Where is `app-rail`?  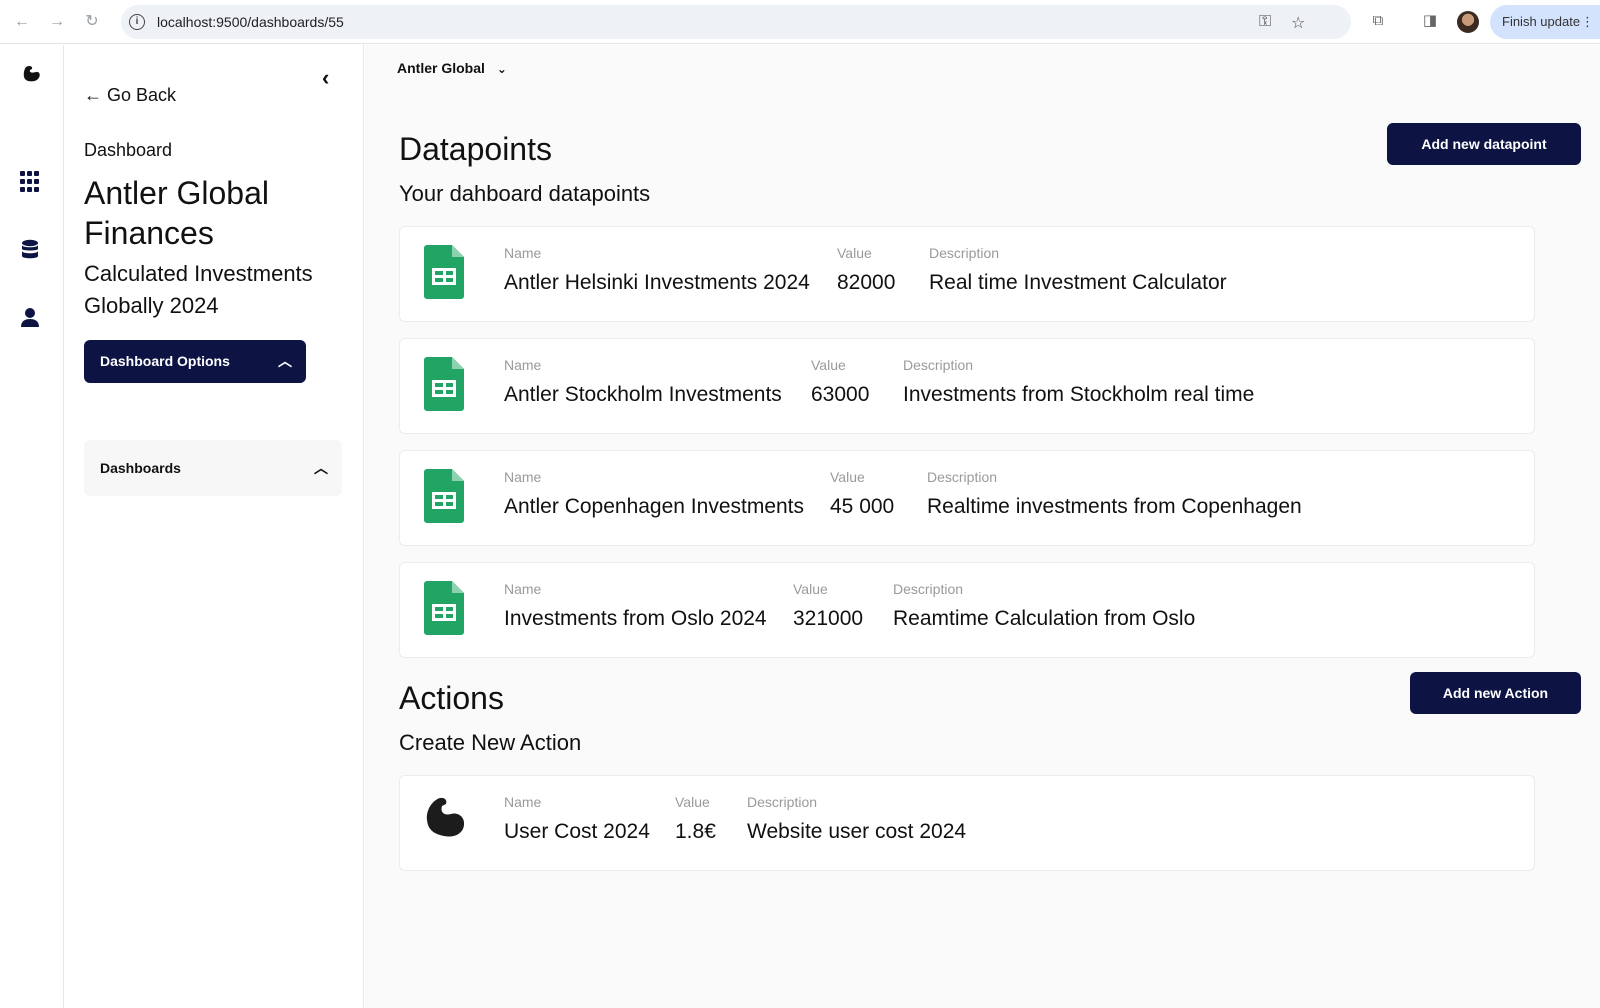 app-rail is located at coordinates (32, 526).